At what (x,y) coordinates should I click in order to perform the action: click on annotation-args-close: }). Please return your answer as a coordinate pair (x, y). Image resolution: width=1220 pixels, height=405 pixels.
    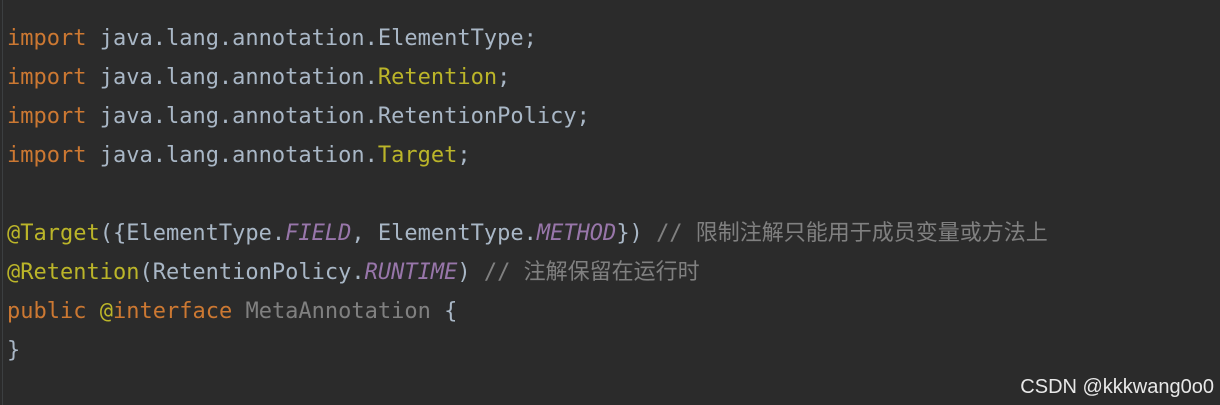
    Looking at the image, I should click on (636, 233).